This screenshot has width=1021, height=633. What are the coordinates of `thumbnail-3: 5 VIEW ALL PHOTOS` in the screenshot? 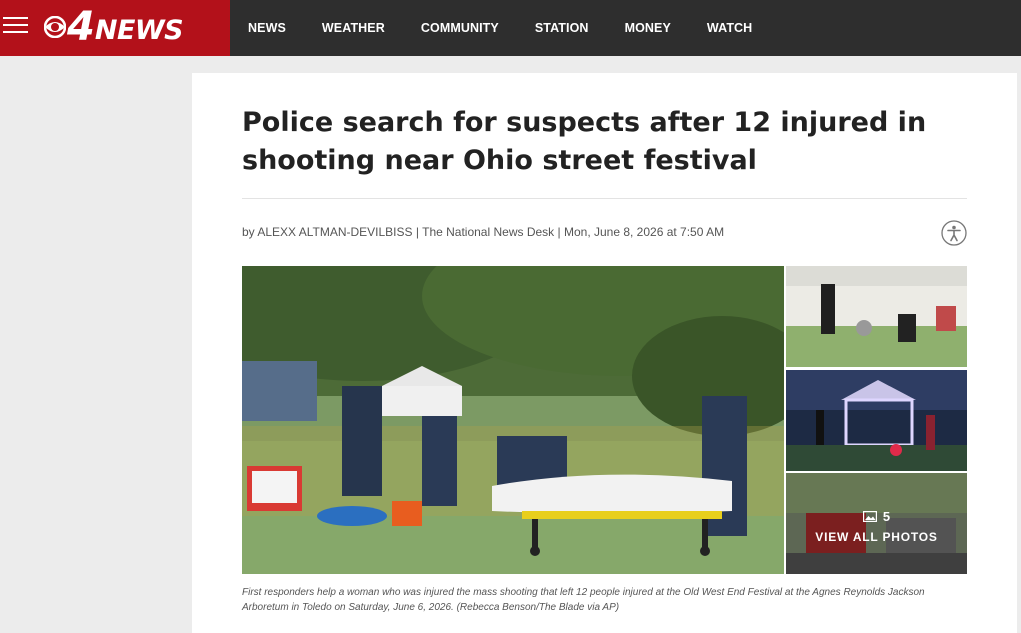 It's located at (876, 523).